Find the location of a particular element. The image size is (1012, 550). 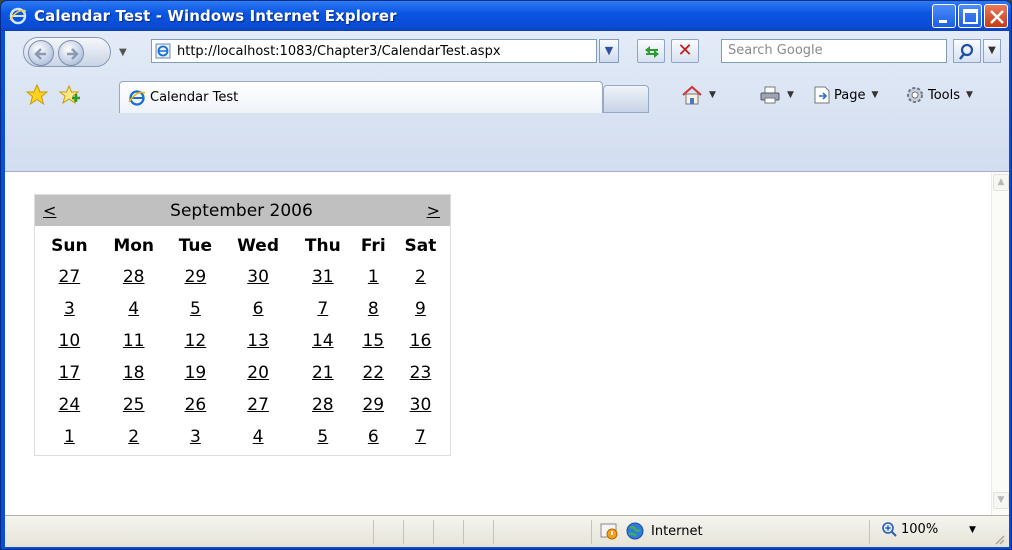

day-link: 13 is located at coordinates (258, 341).